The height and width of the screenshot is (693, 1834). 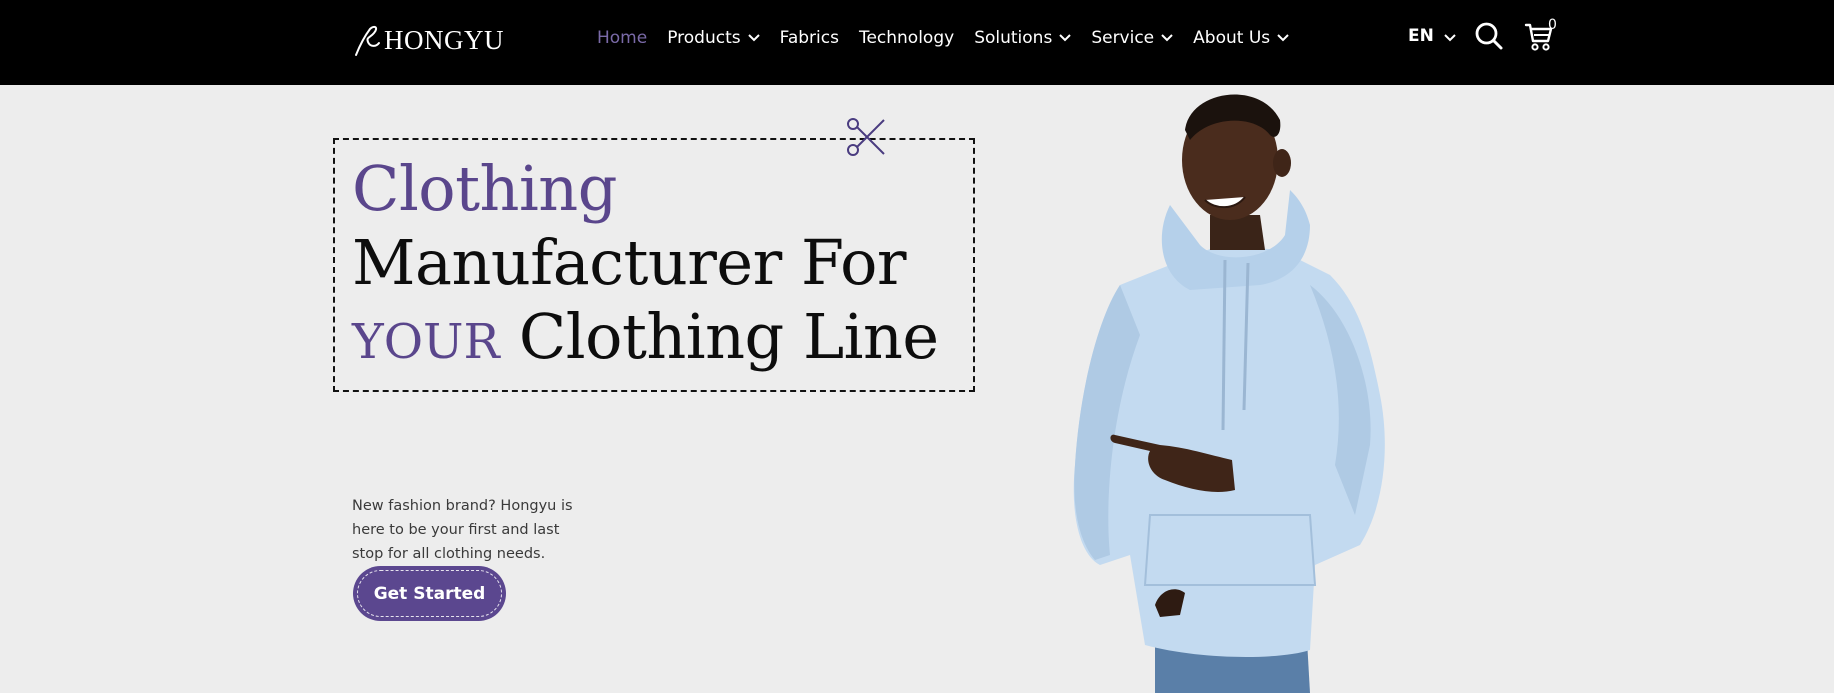 What do you see at coordinates (1013, 37) in the screenshot?
I see `nav-solutions-label: Solutions` at bounding box center [1013, 37].